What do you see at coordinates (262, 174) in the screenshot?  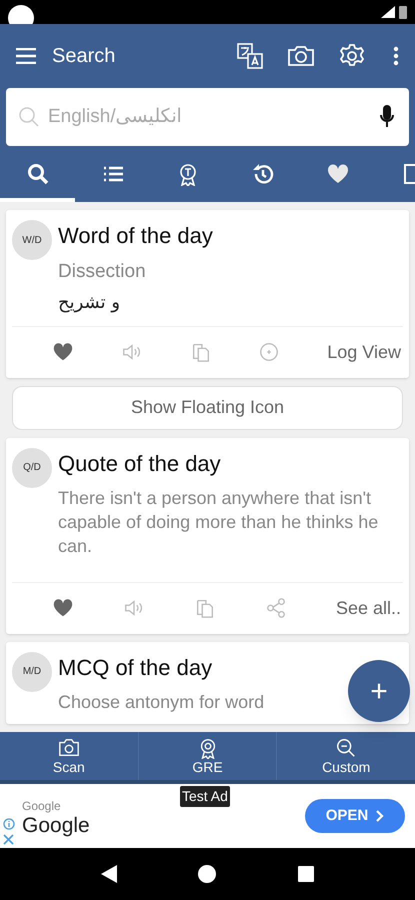 I see `history-icon` at bounding box center [262, 174].